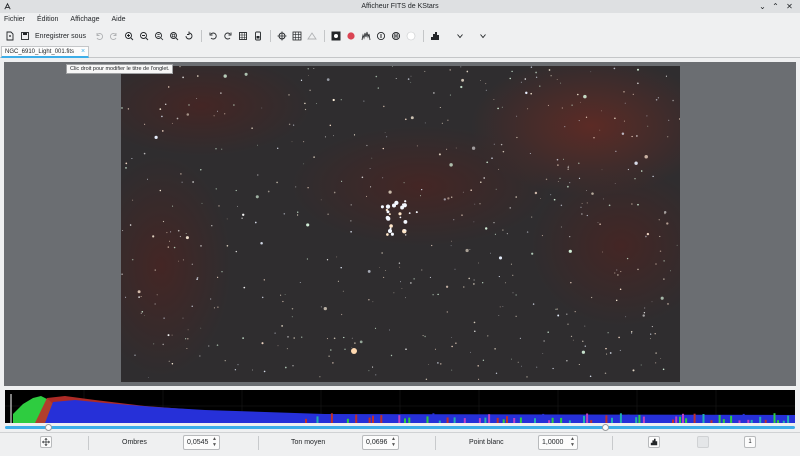 The height and width of the screenshot is (456, 800). What do you see at coordinates (228, 36) in the screenshot?
I see `rotate-cw-icon` at bounding box center [228, 36].